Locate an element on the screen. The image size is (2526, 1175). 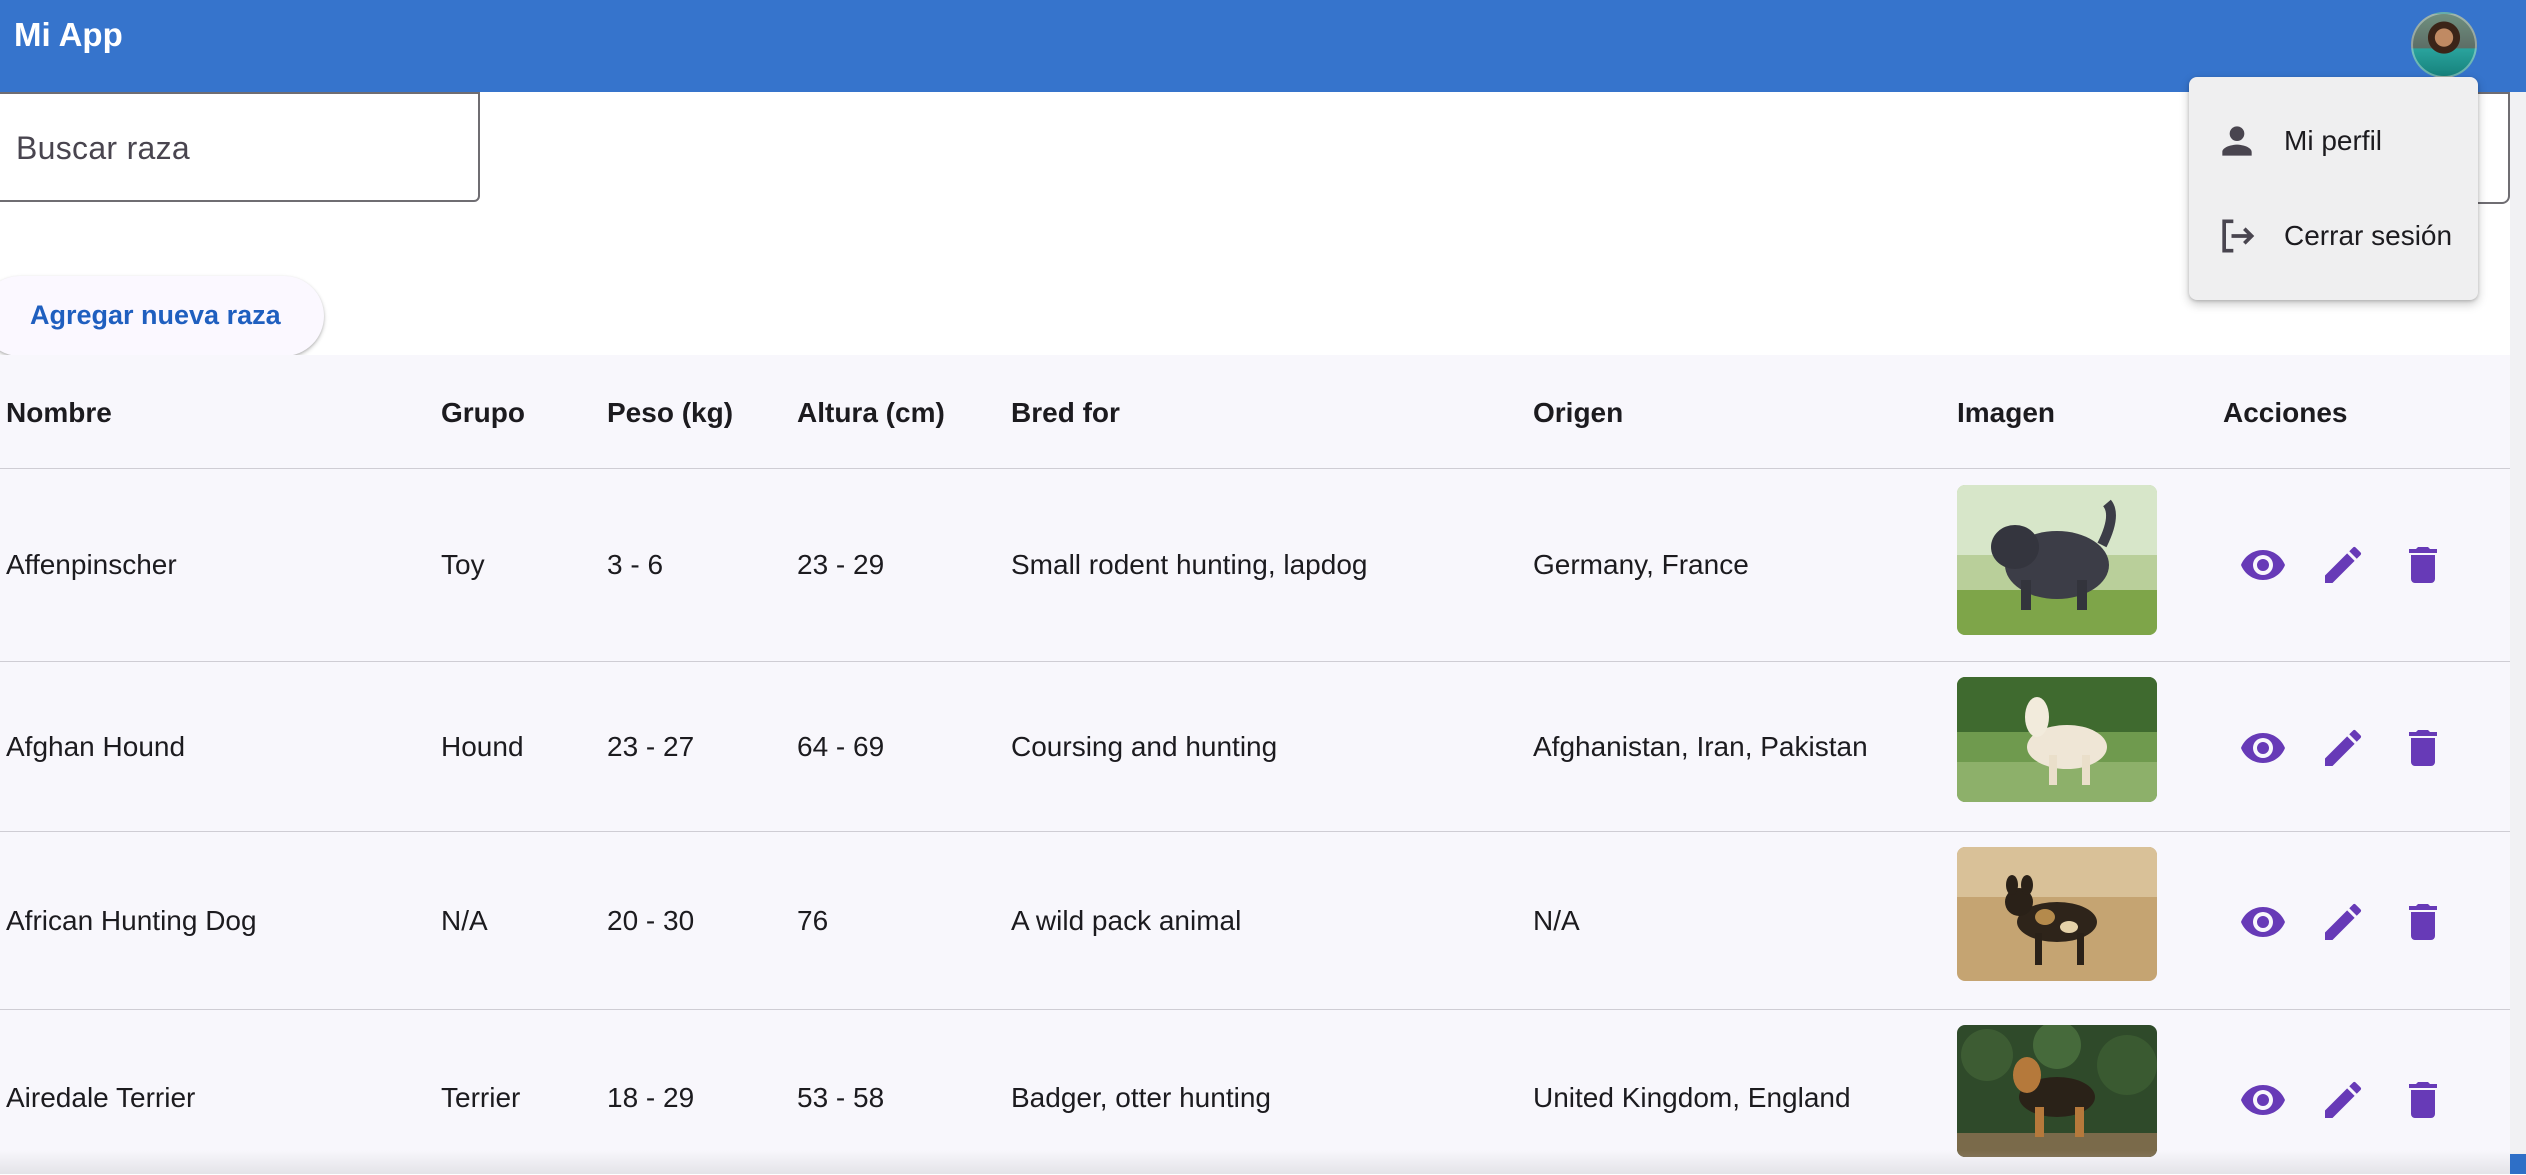
header-peso: Peso (kg) is located at coordinates (670, 412).